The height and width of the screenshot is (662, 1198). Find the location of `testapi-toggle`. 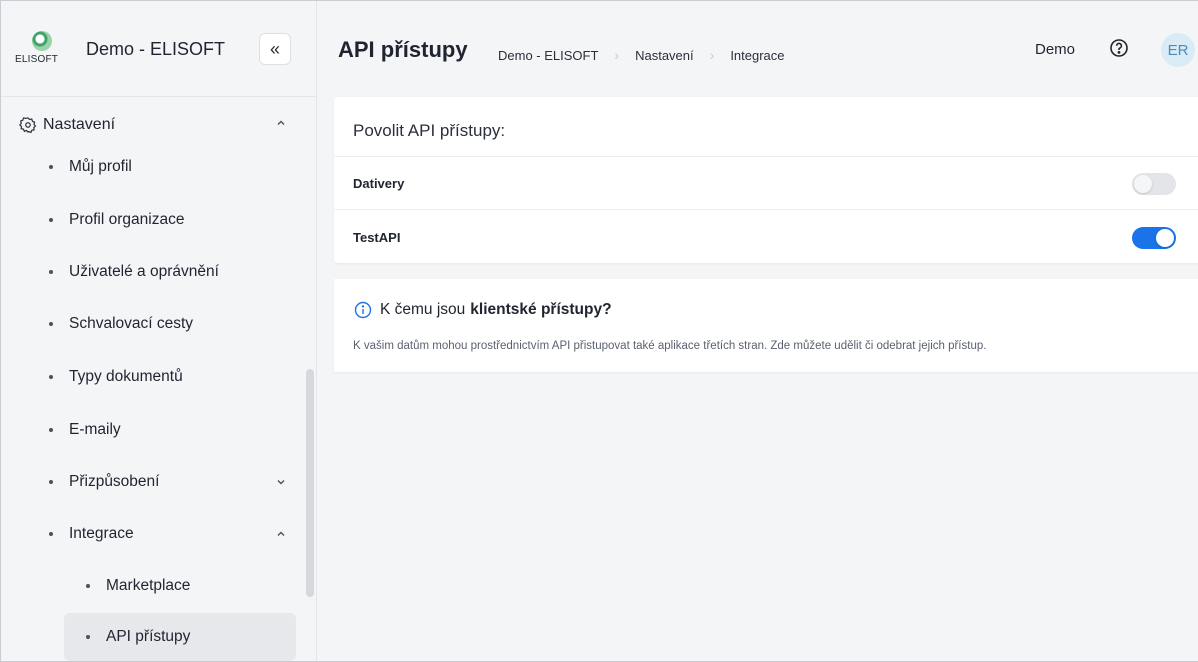

testapi-toggle is located at coordinates (1154, 238).